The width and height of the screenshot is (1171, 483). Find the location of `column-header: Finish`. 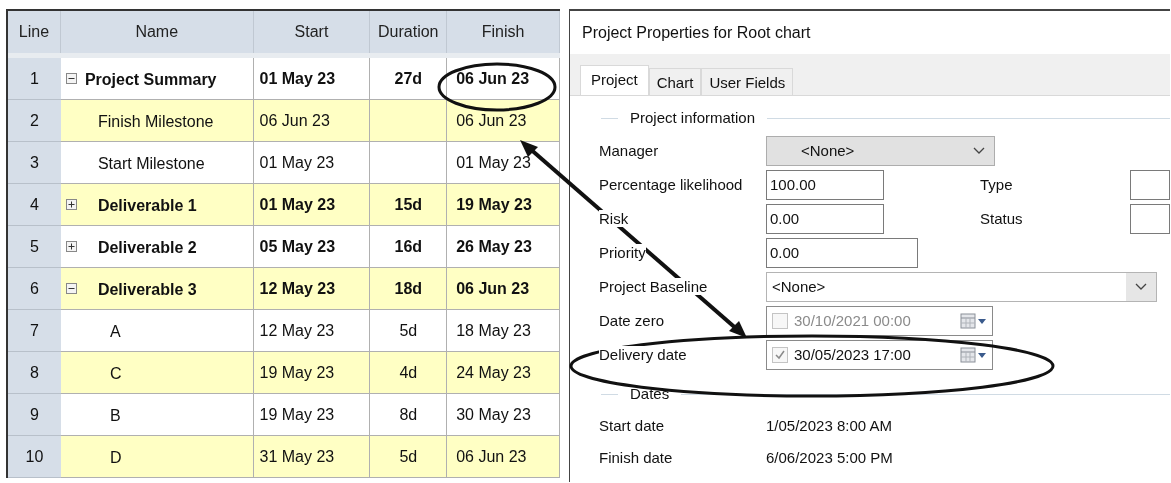

column-header: Finish is located at coordinates (503, 32).